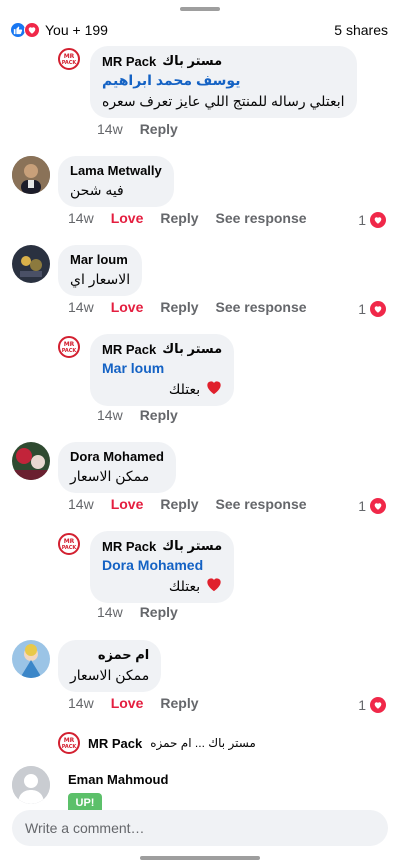  I want to click on author-name-en: MR Pack, so click(129, 349).